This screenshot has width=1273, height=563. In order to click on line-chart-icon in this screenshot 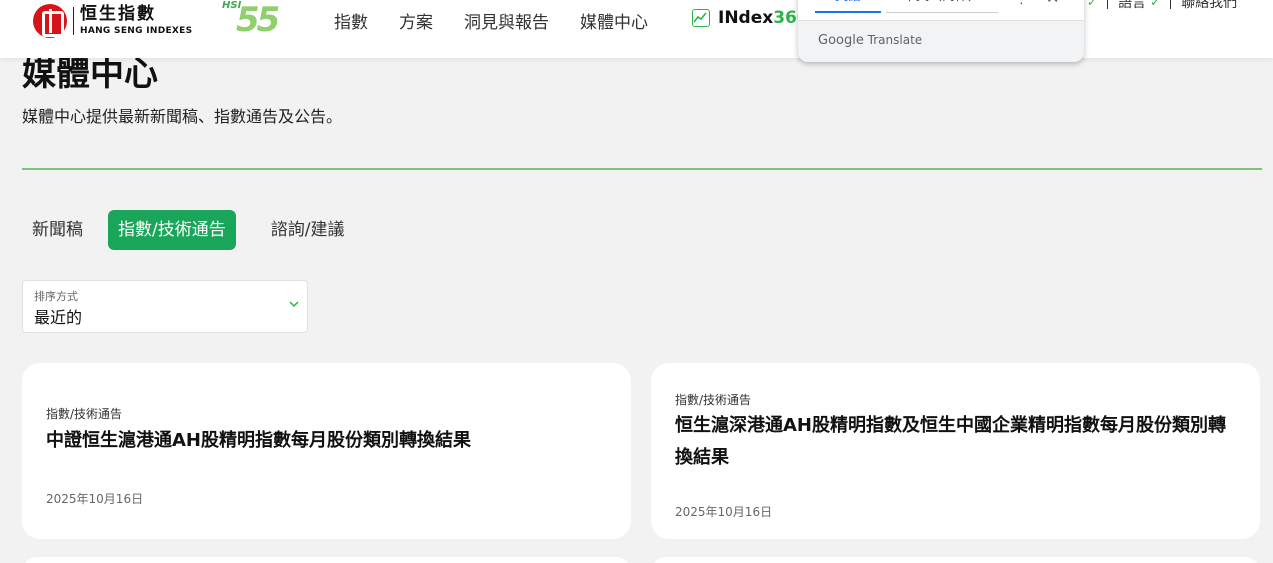, I will do `click(701, 18)`.